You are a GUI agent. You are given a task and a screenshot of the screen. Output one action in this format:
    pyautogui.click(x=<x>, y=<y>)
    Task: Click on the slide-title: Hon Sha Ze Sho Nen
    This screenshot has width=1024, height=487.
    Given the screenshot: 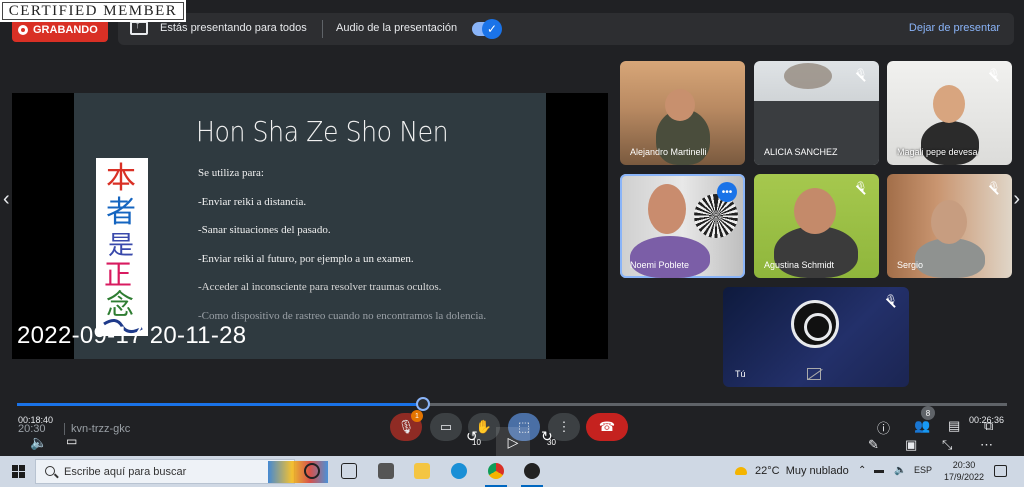 What is the action you would take?
    pyautogui.click(x=322, y=131)
    